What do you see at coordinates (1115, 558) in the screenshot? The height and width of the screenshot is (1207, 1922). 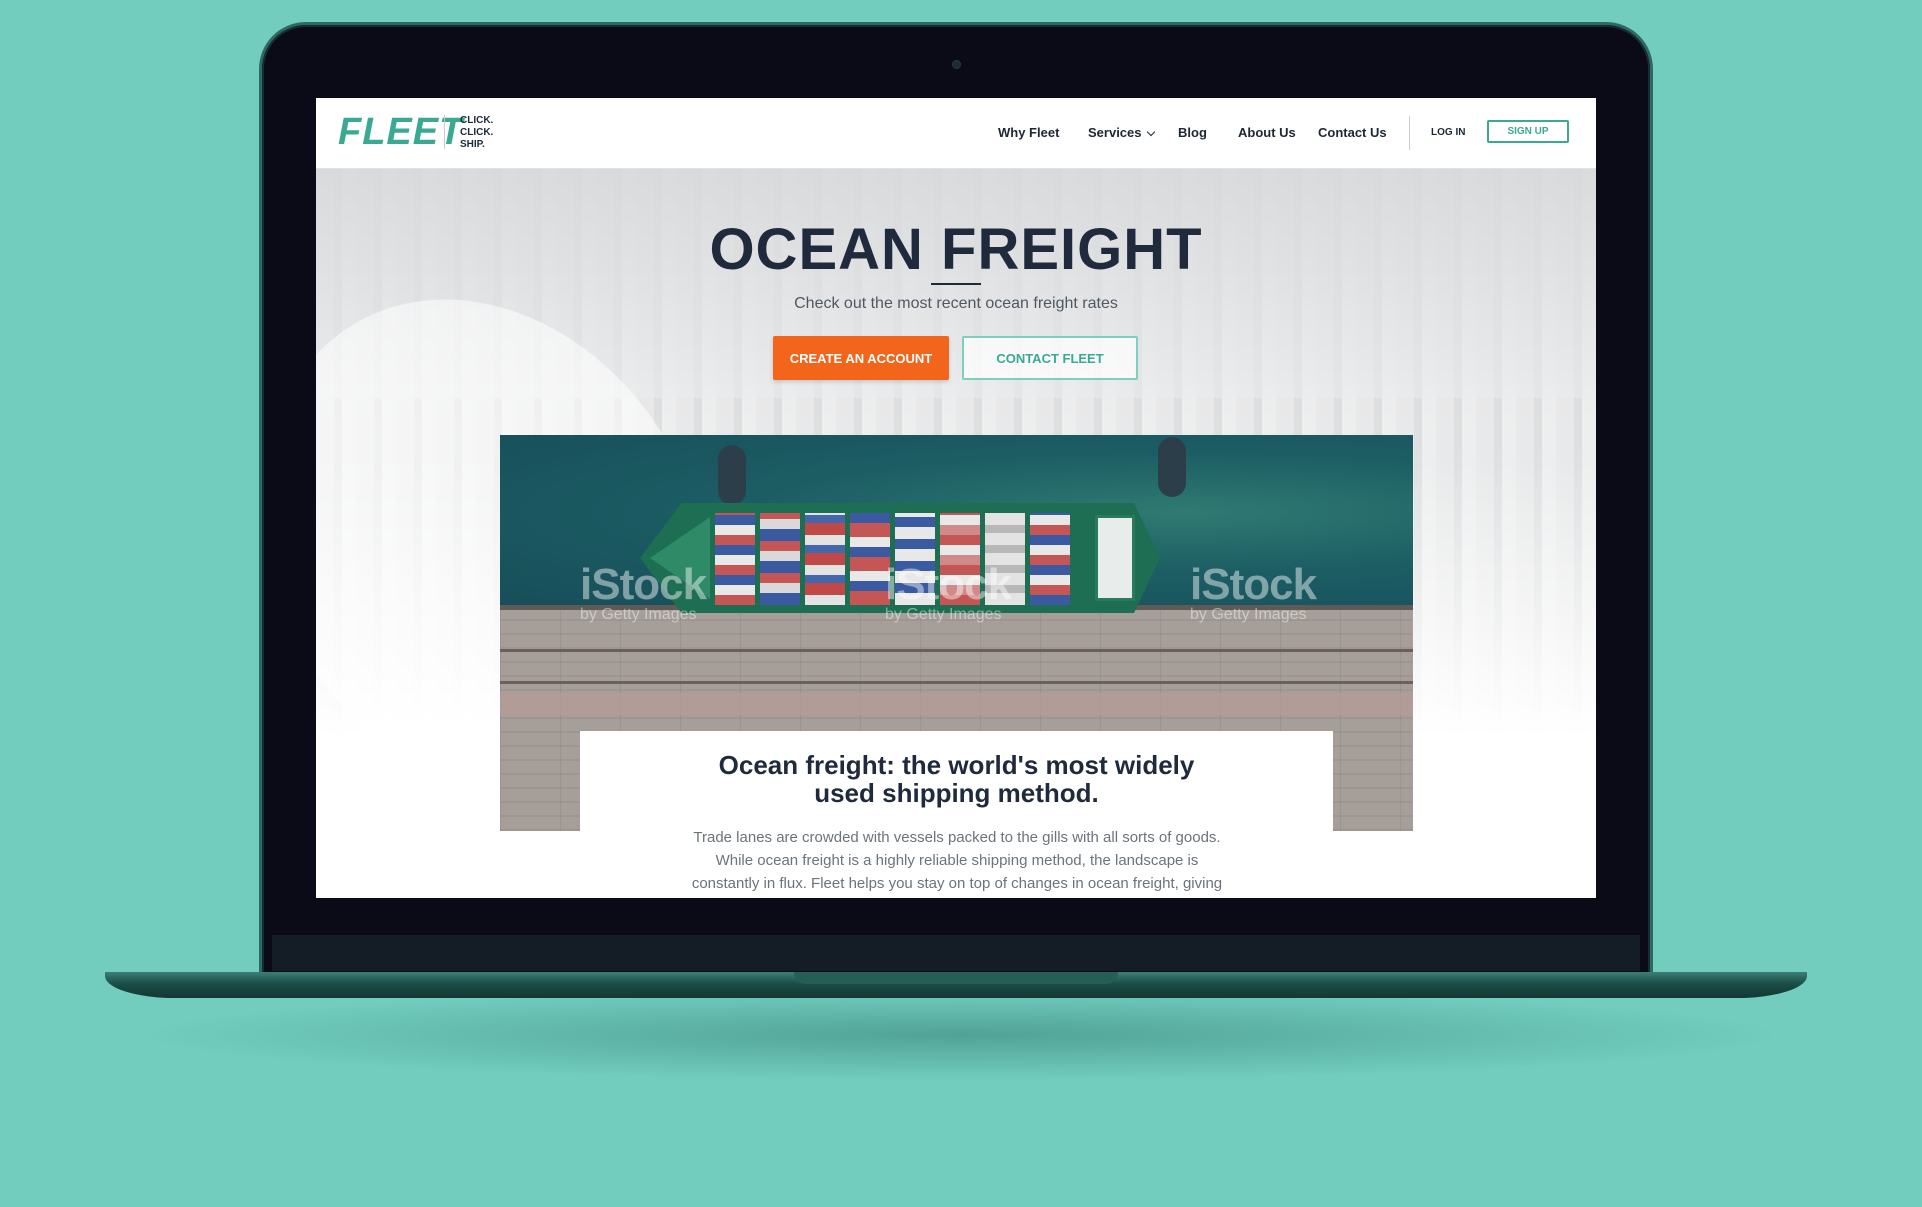 I see `ship-bridge` at bounding box center [1115, 558].